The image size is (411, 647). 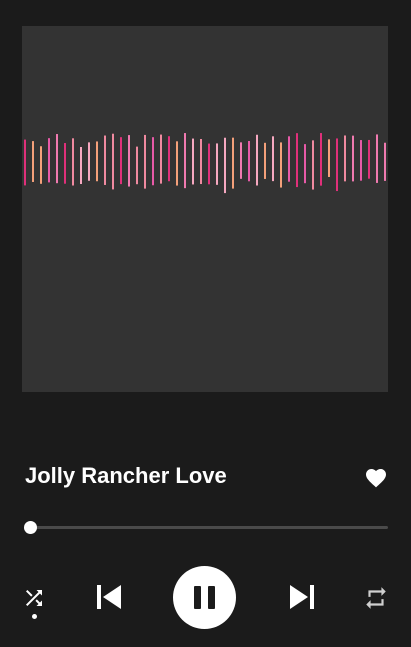 I want to click on progress-knob, so click(x=30, y=527).